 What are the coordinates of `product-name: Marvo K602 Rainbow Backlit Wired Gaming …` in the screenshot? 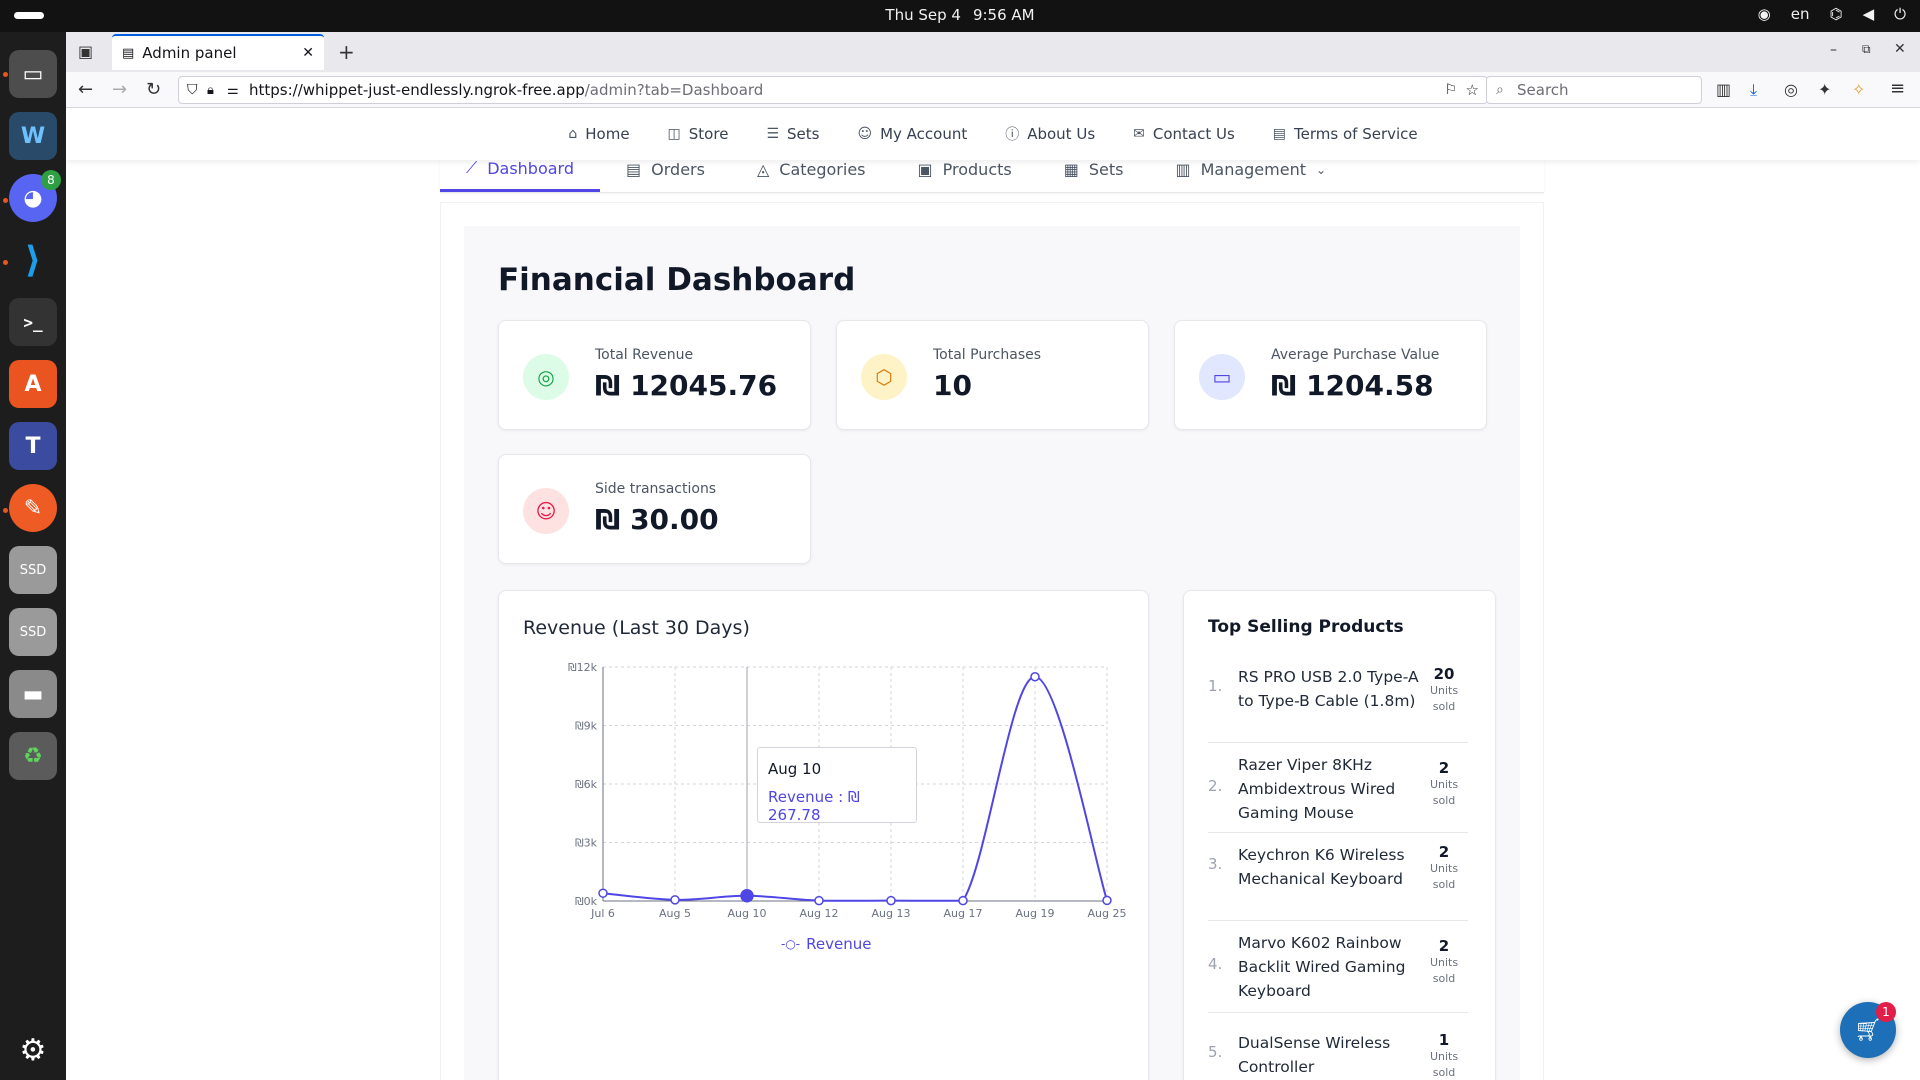 It's located at (1322, 967).